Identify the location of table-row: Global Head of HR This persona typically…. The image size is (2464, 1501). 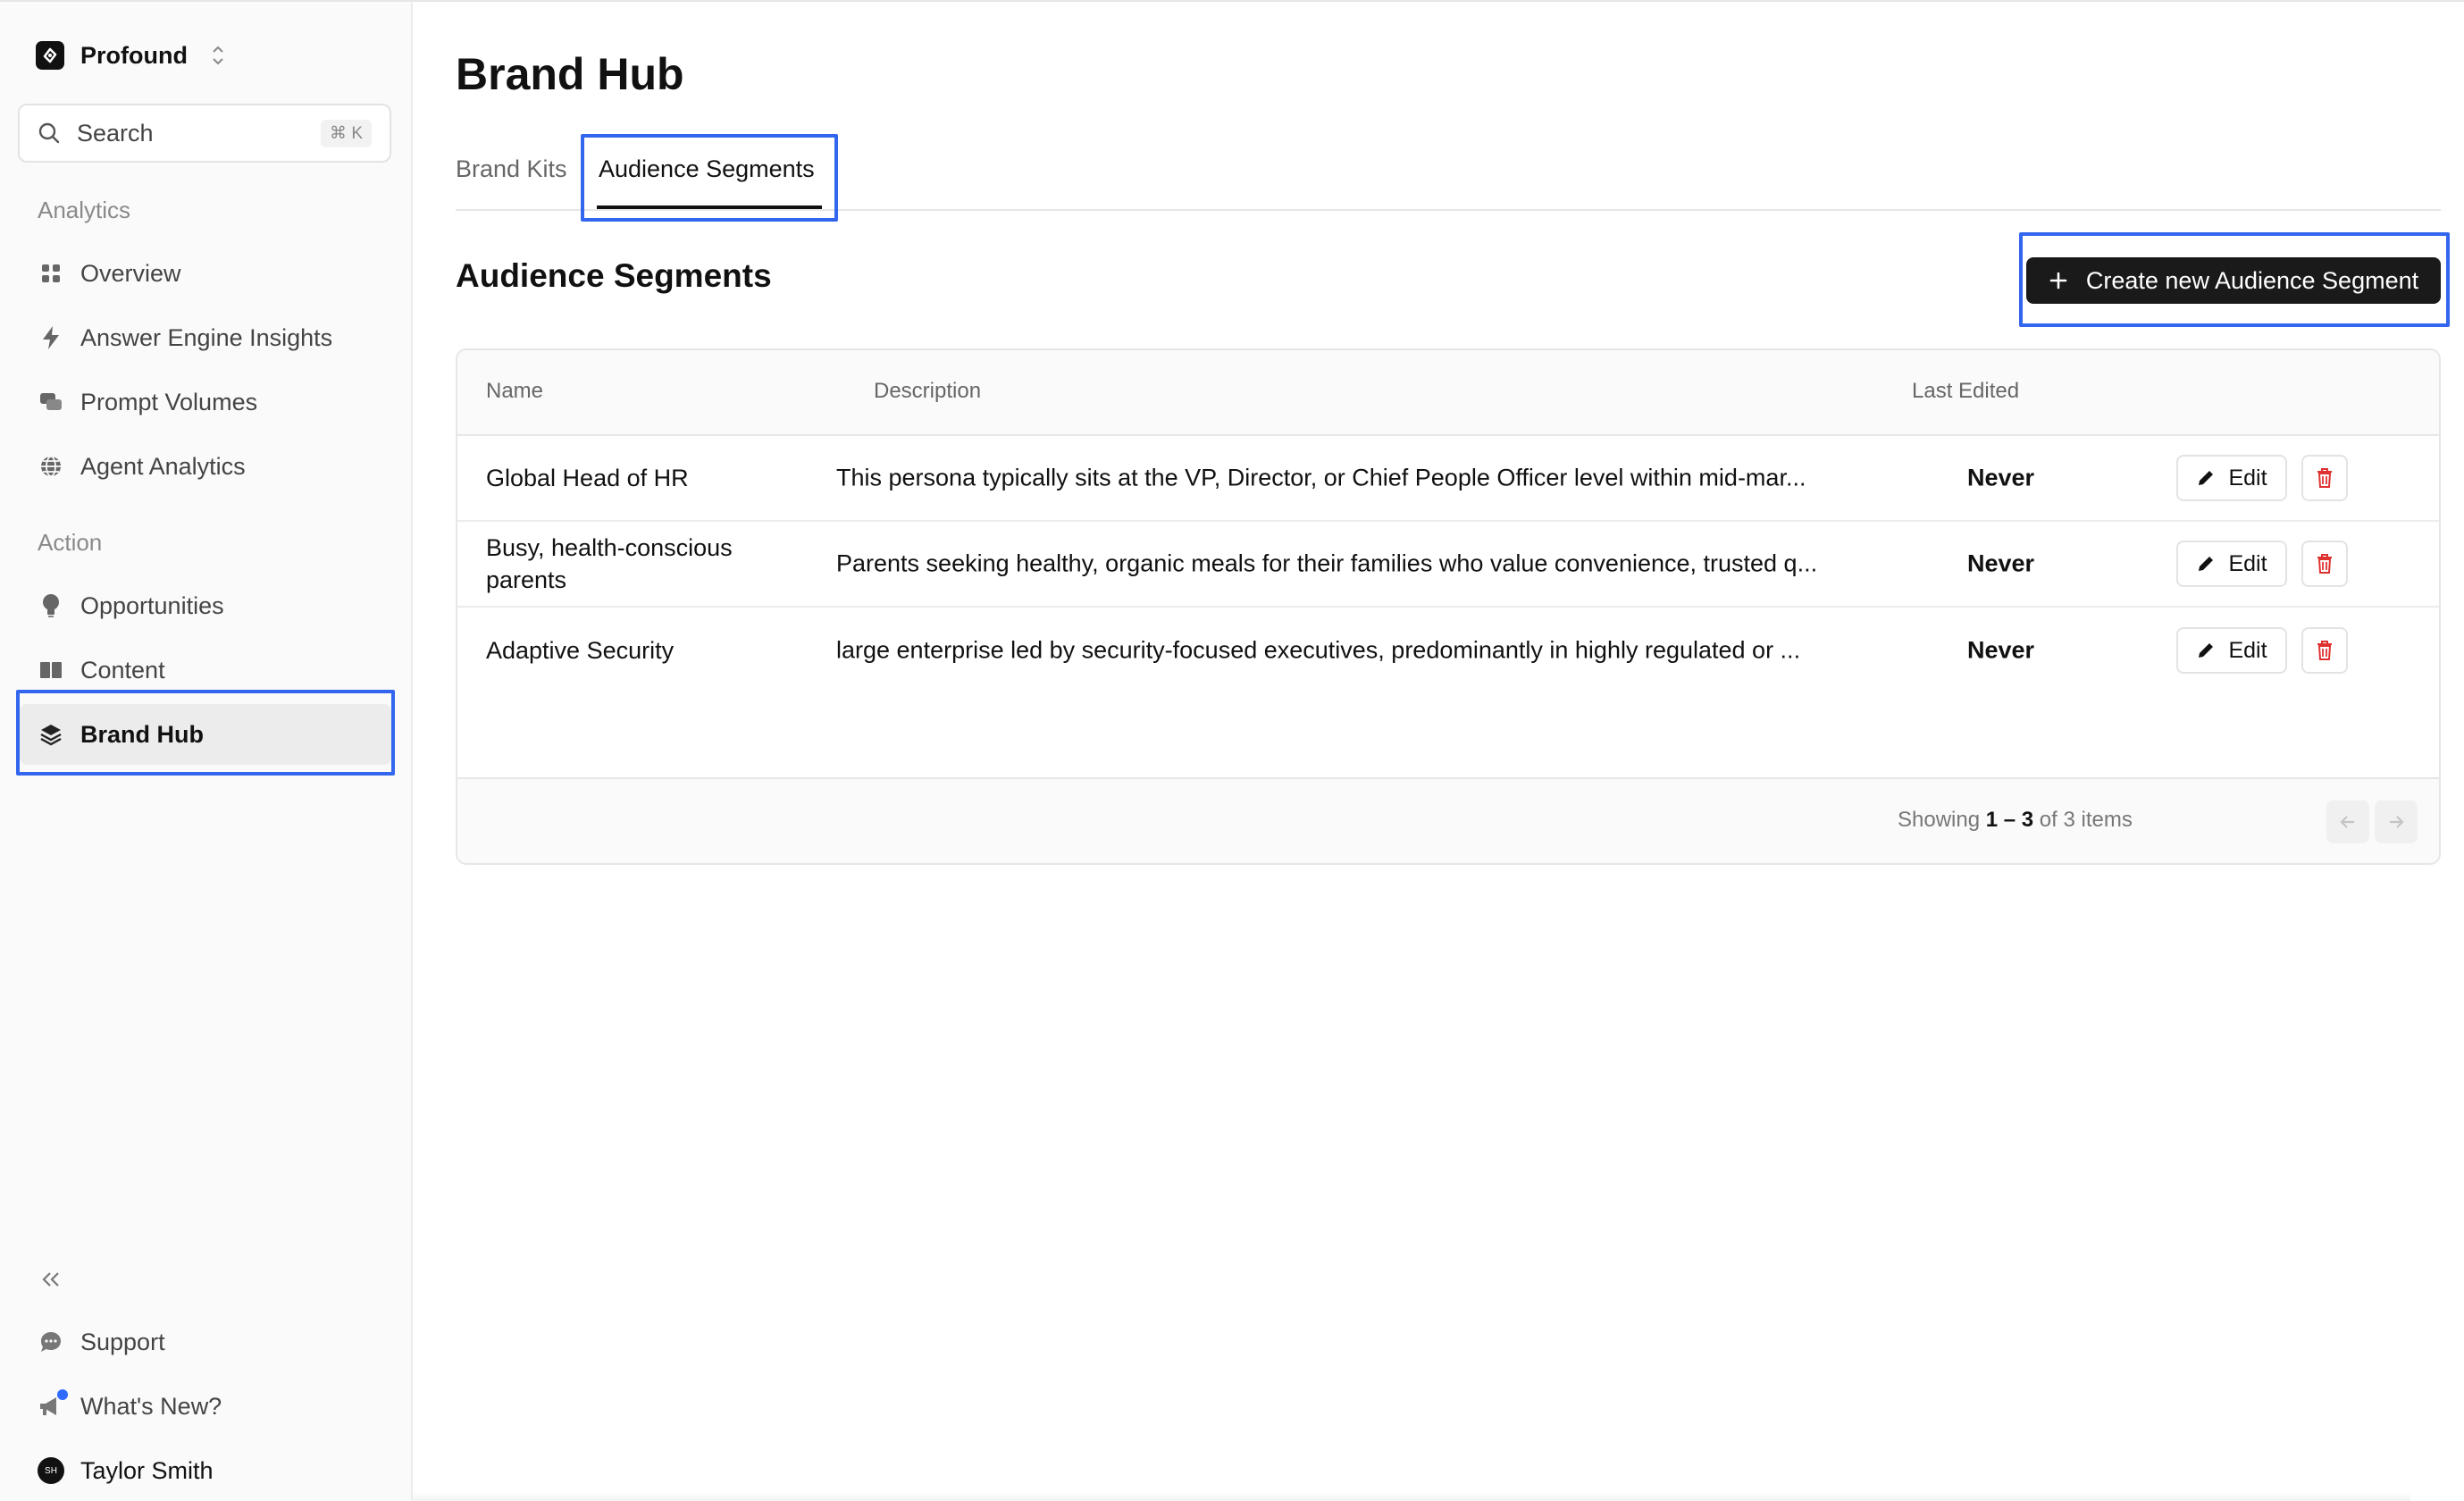
(1448, 479).